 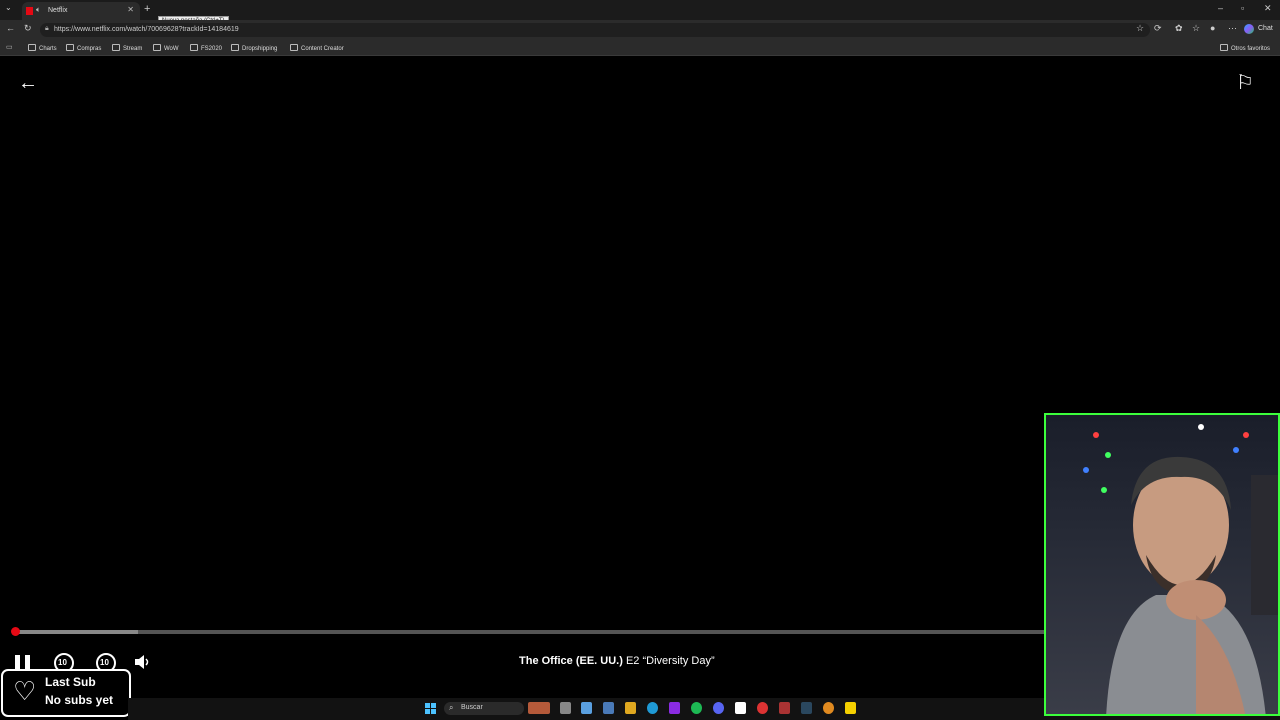 What do you see at coordinates (28, 83) in the screenshot?
I see `back-arrow-icon: ←` at bounding box center [28, 83].